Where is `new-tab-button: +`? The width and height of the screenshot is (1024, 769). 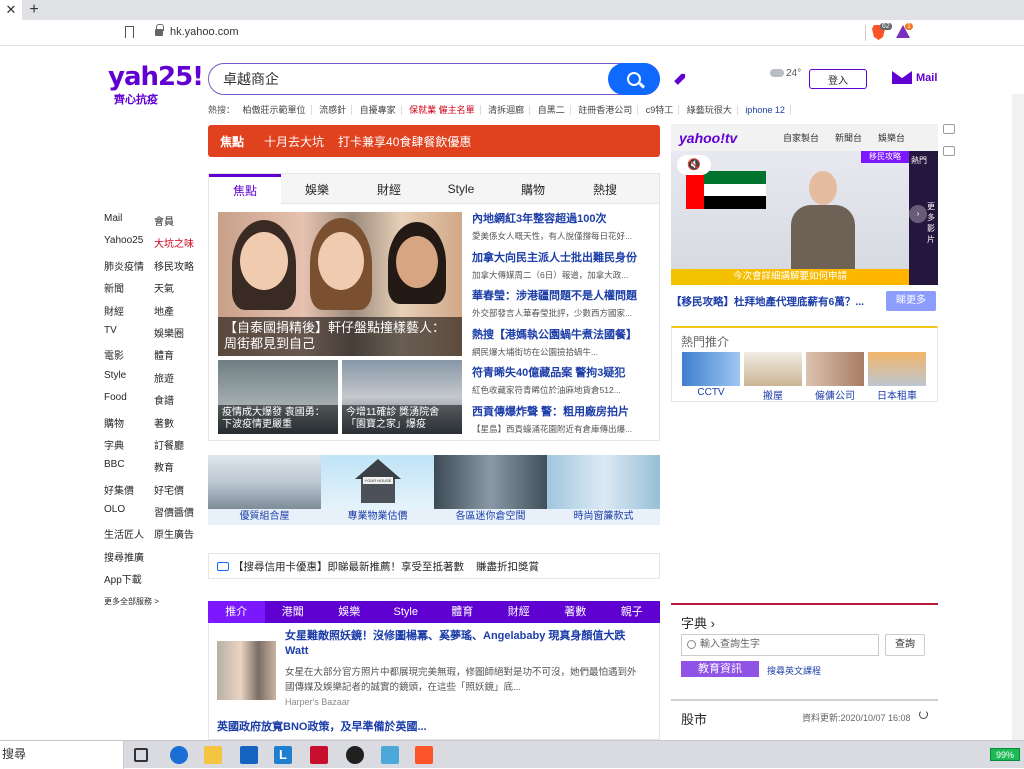
new-tab-button: + is located at coordinates (34, 10).